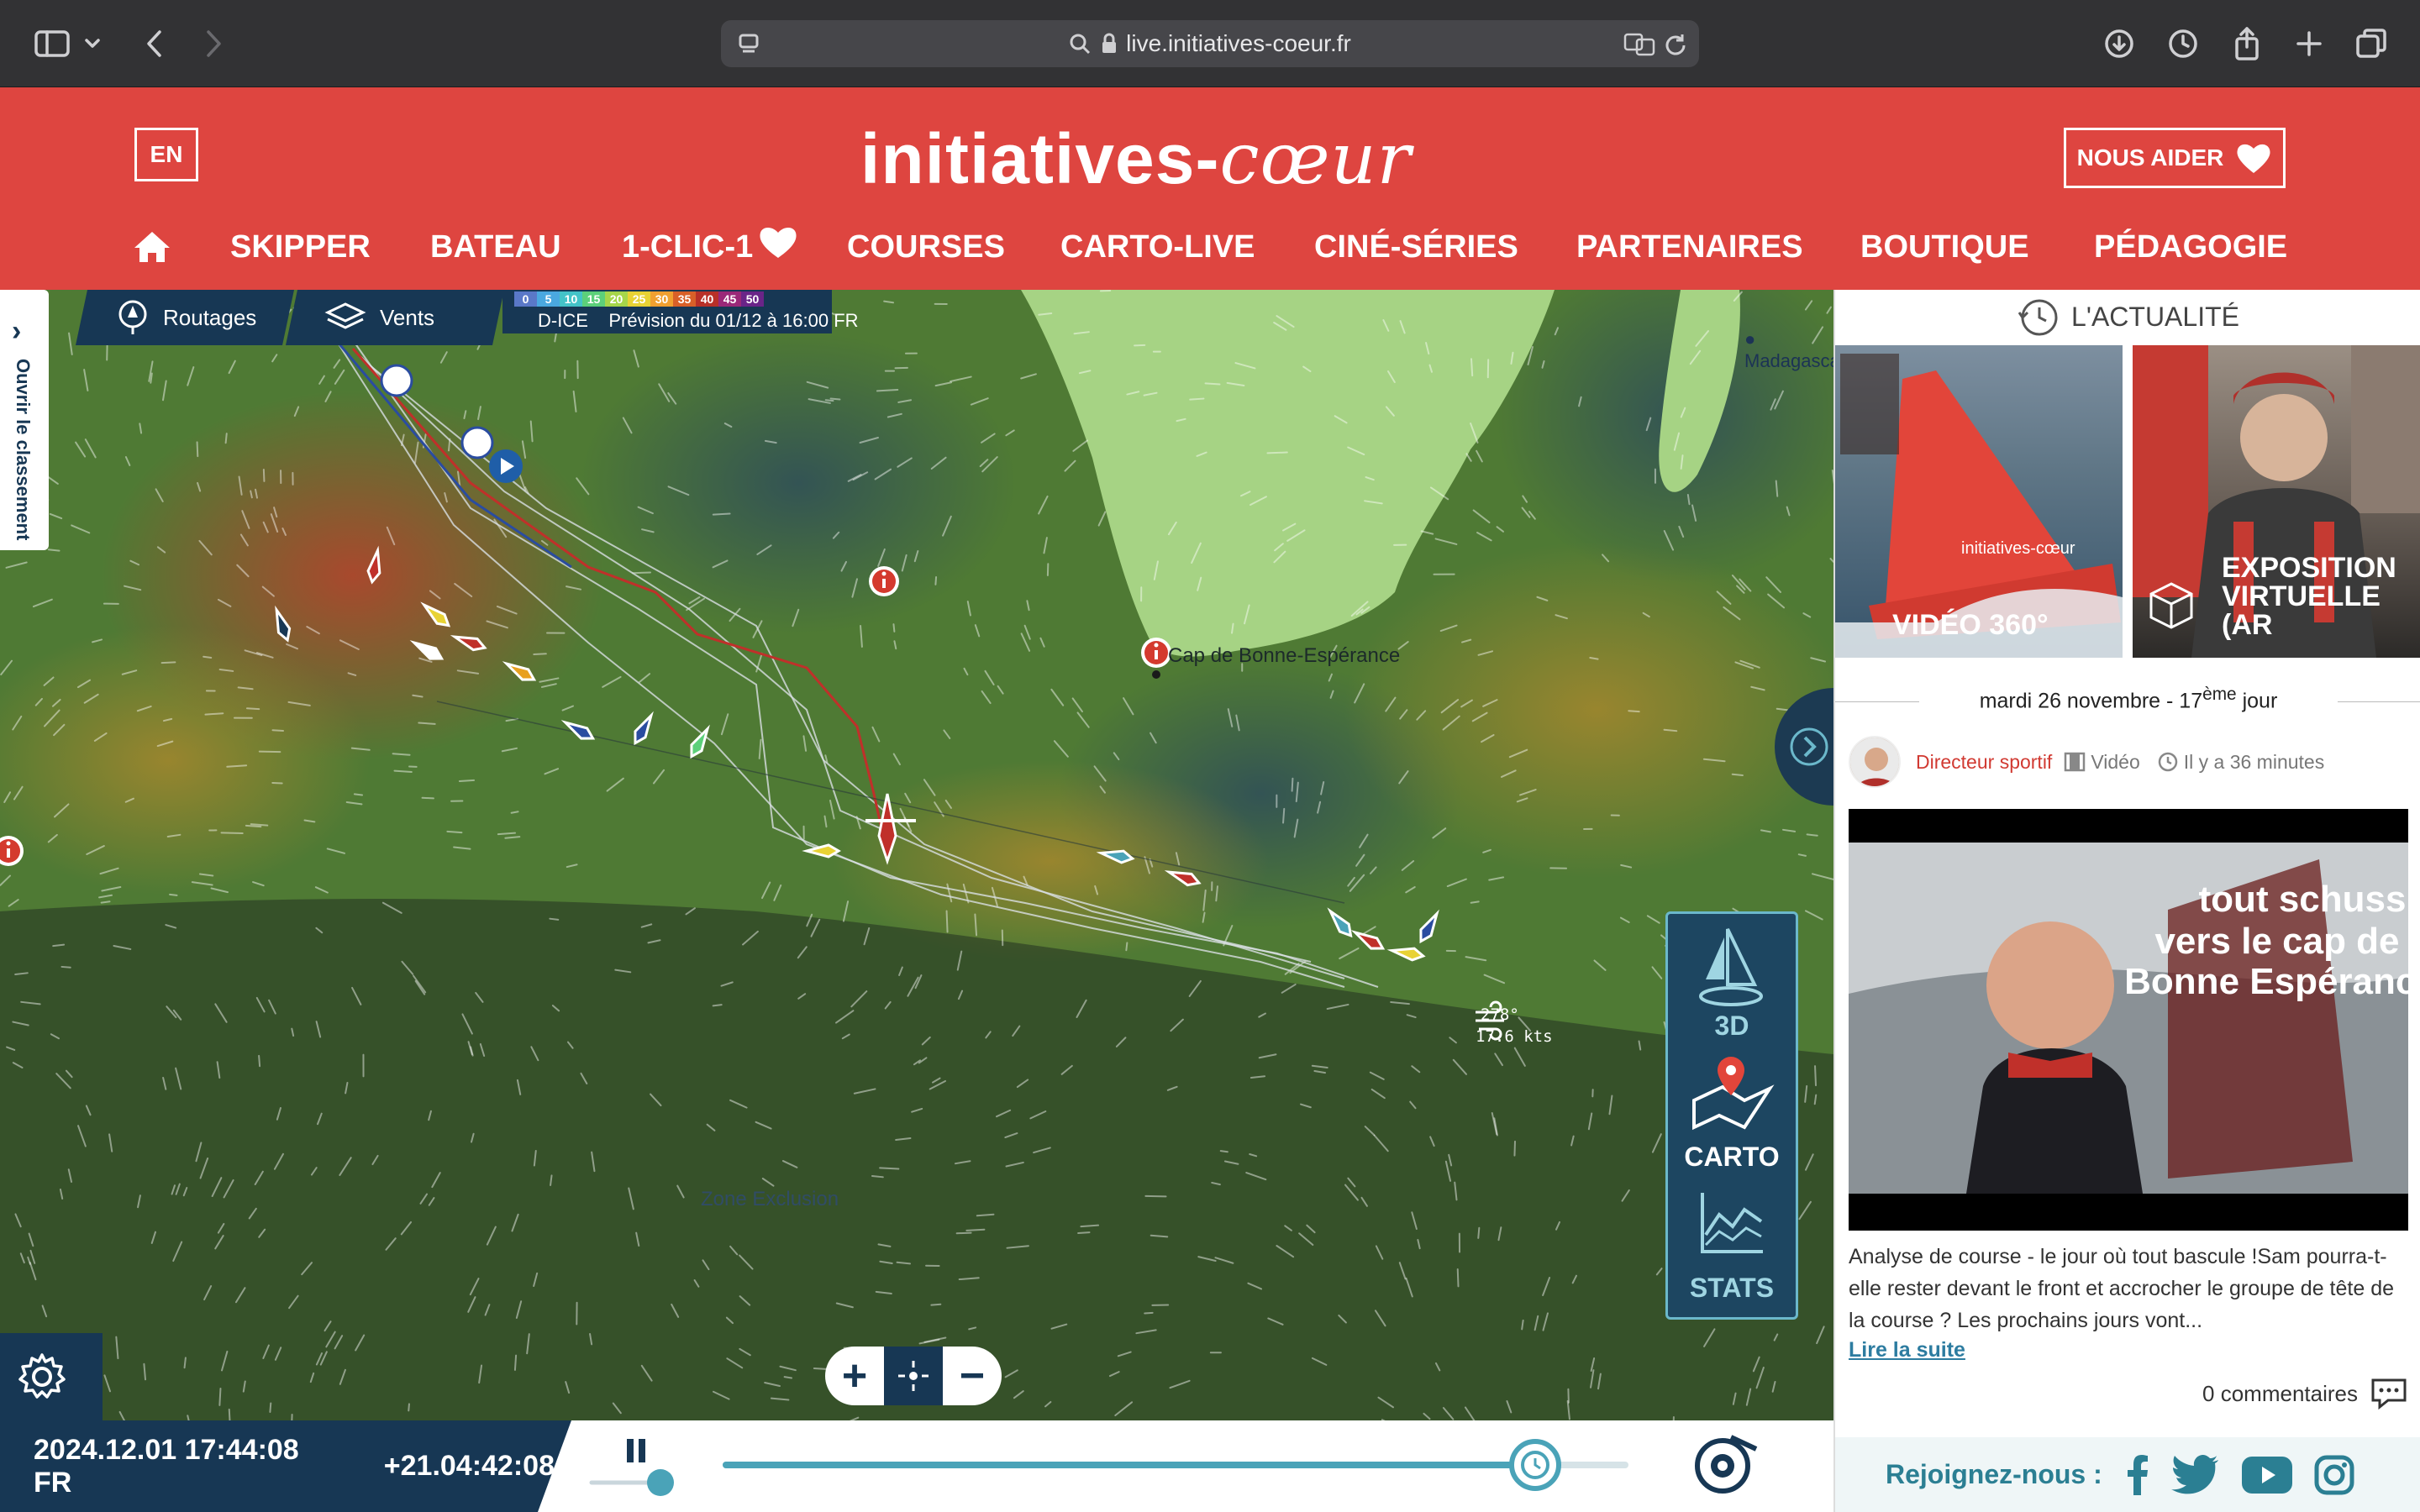  I want to click on tab-overview-icon, so click(2371, 43).